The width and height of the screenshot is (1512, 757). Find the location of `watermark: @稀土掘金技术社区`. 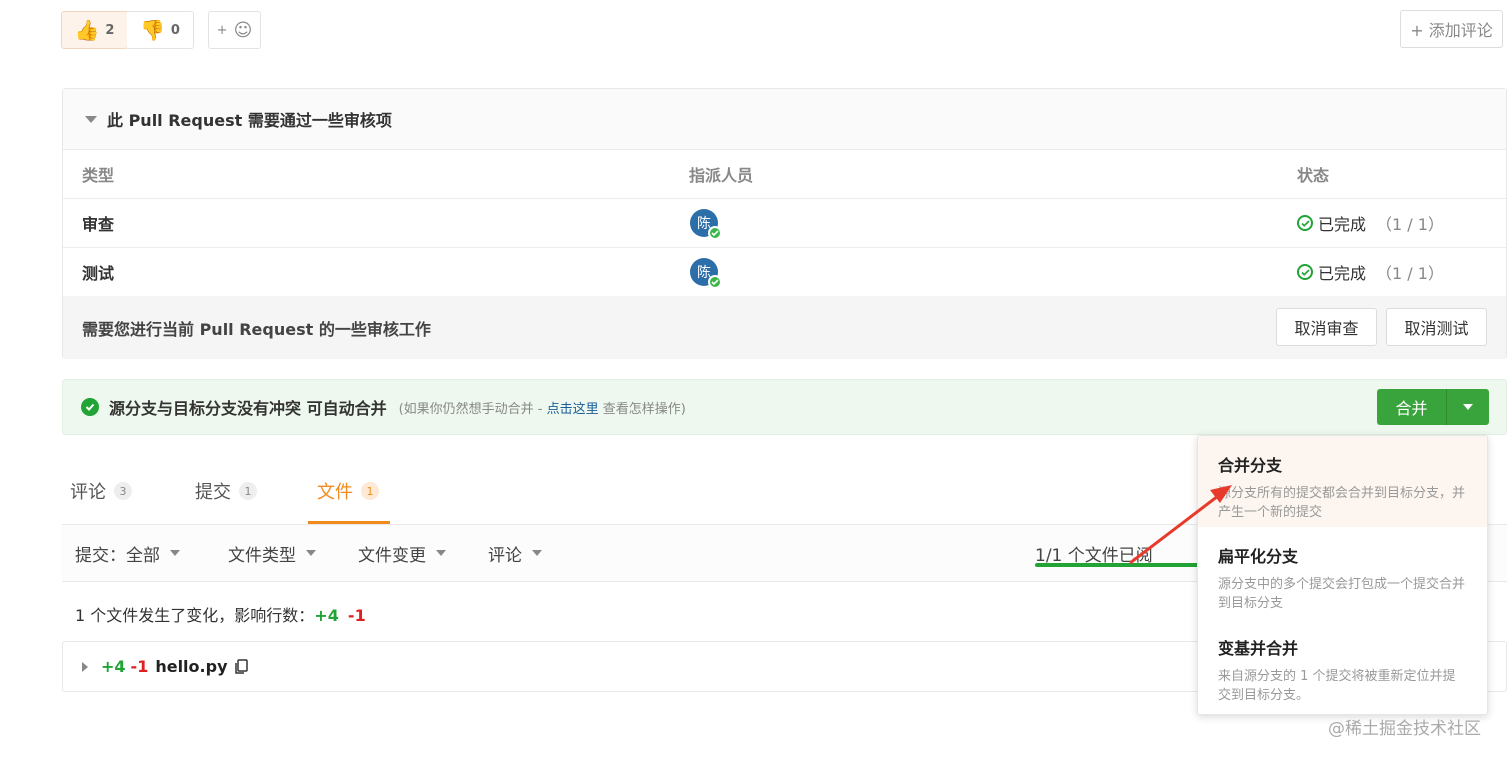

watermark: @稀土掘金技术社区 is located at coordinates (1404, 729).